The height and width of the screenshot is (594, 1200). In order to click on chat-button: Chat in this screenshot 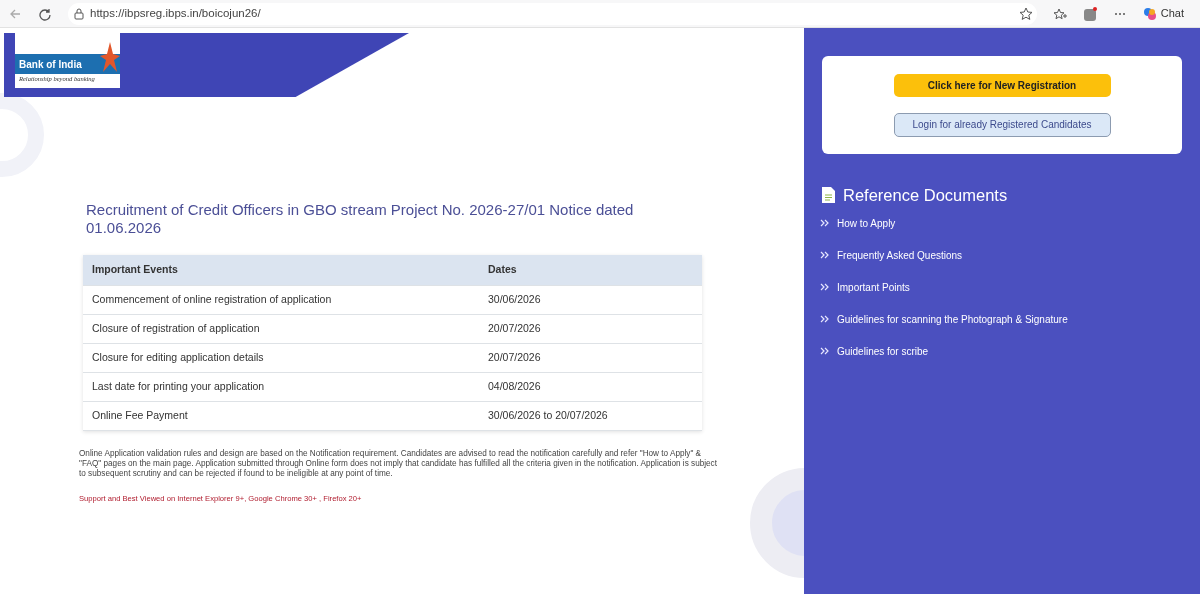, I will do `click(1172, 13)`.